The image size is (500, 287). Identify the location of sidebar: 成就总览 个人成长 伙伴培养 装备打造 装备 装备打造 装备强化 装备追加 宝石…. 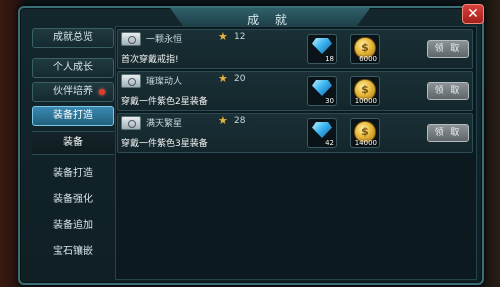
(73, 154).